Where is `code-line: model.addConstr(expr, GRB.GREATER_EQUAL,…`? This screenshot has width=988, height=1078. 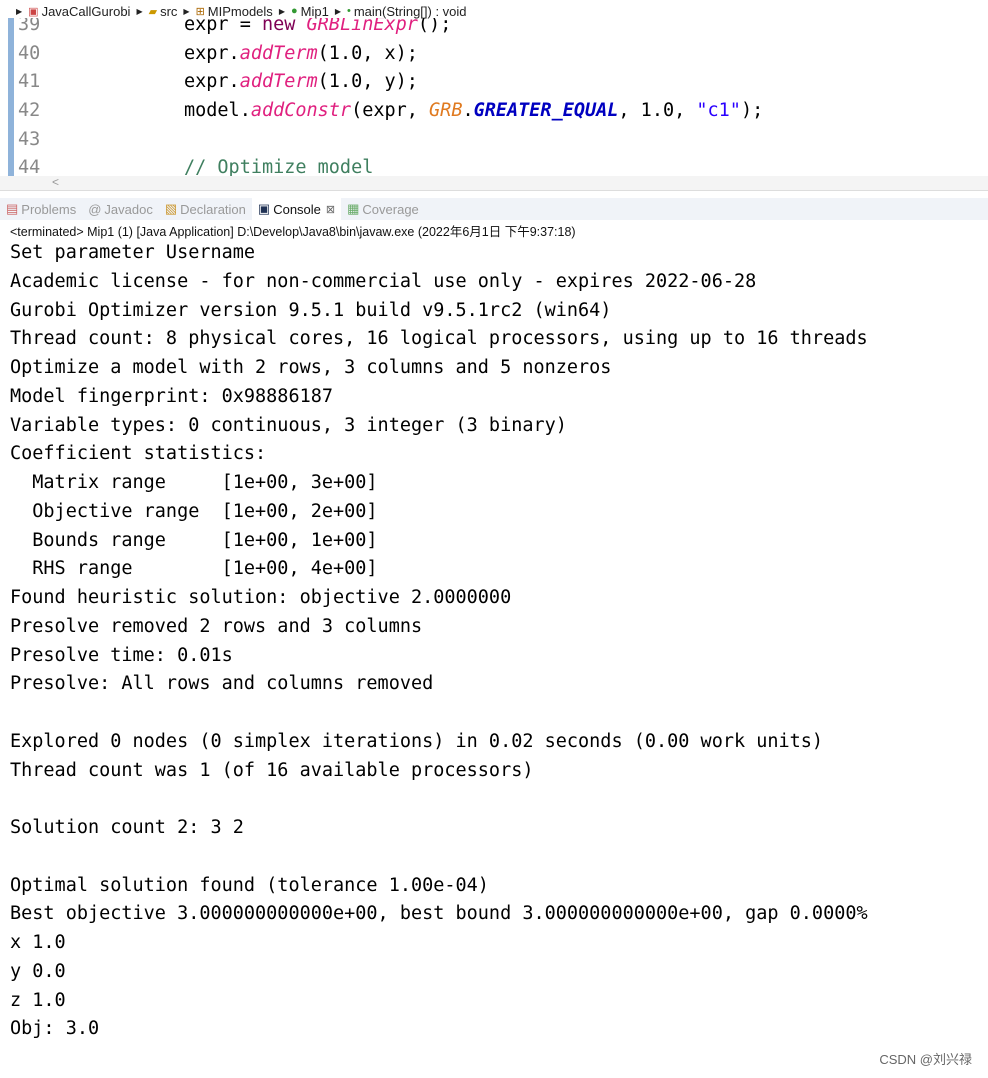 code-line: model.addConstr(expr, GRB.GREATER_EQUAL,… is located at coordinates (474, 110).